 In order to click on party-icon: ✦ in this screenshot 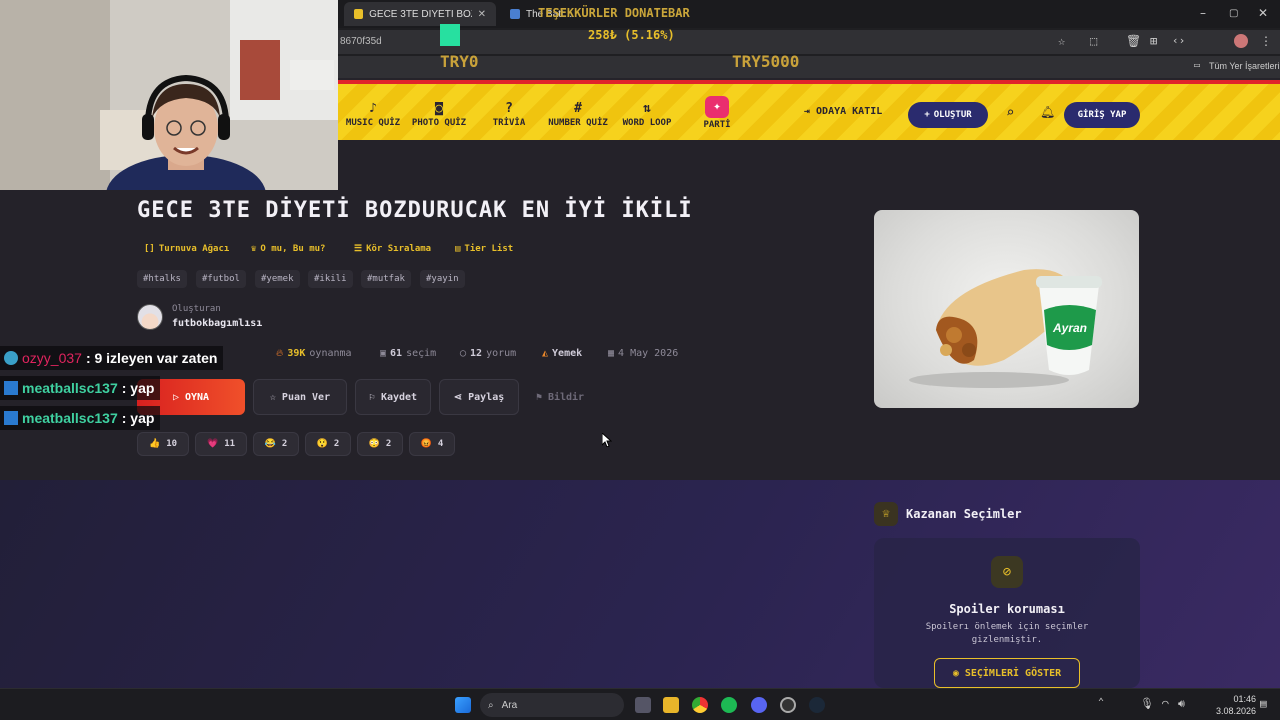, I will do `click(717, 107)`.